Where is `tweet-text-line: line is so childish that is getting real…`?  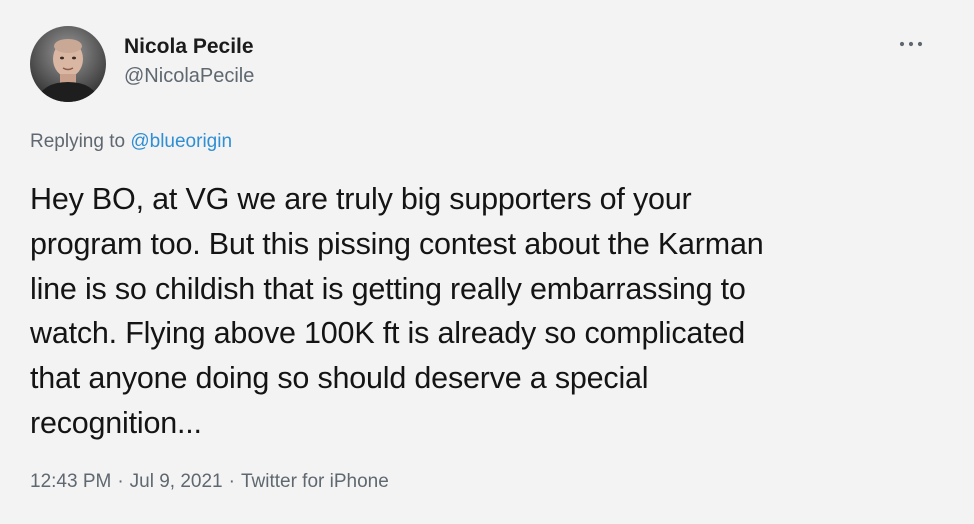
tweet-text-line: line is so childish that is getting real… is located at coordinates (388, 288).